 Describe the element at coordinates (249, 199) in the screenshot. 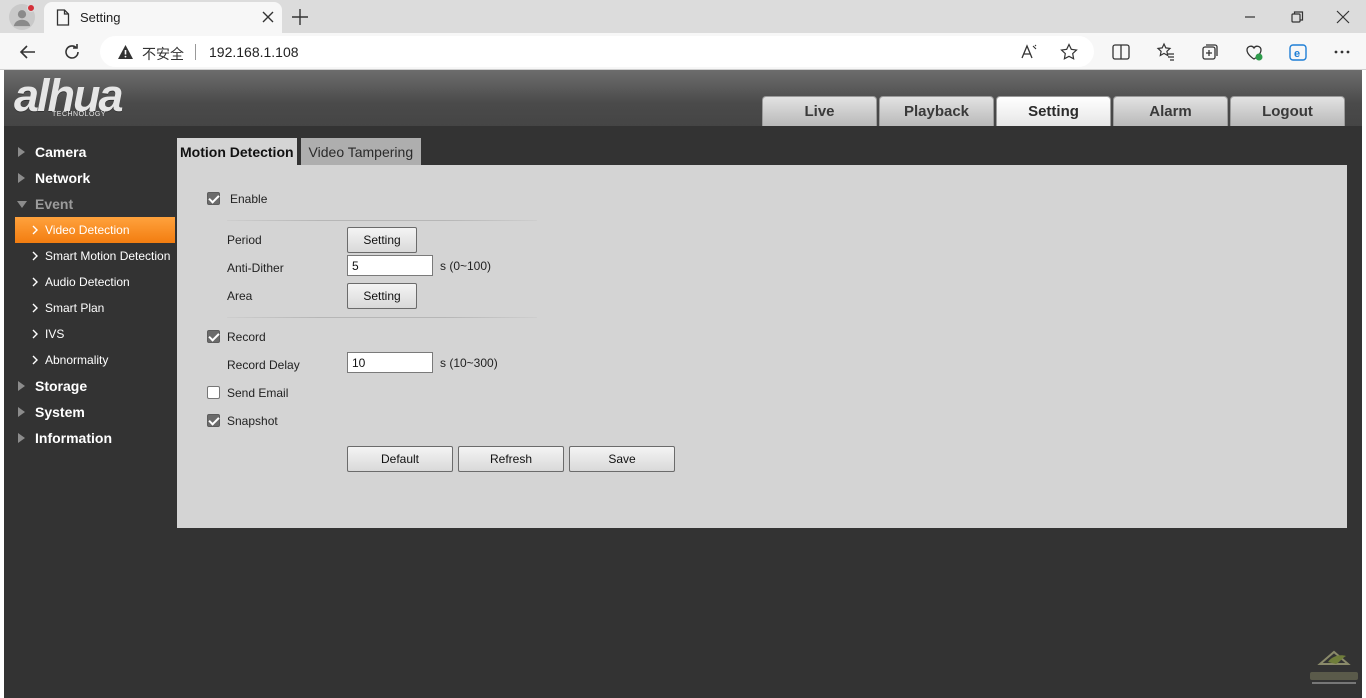

I see `enable-label: Enable` at that location.